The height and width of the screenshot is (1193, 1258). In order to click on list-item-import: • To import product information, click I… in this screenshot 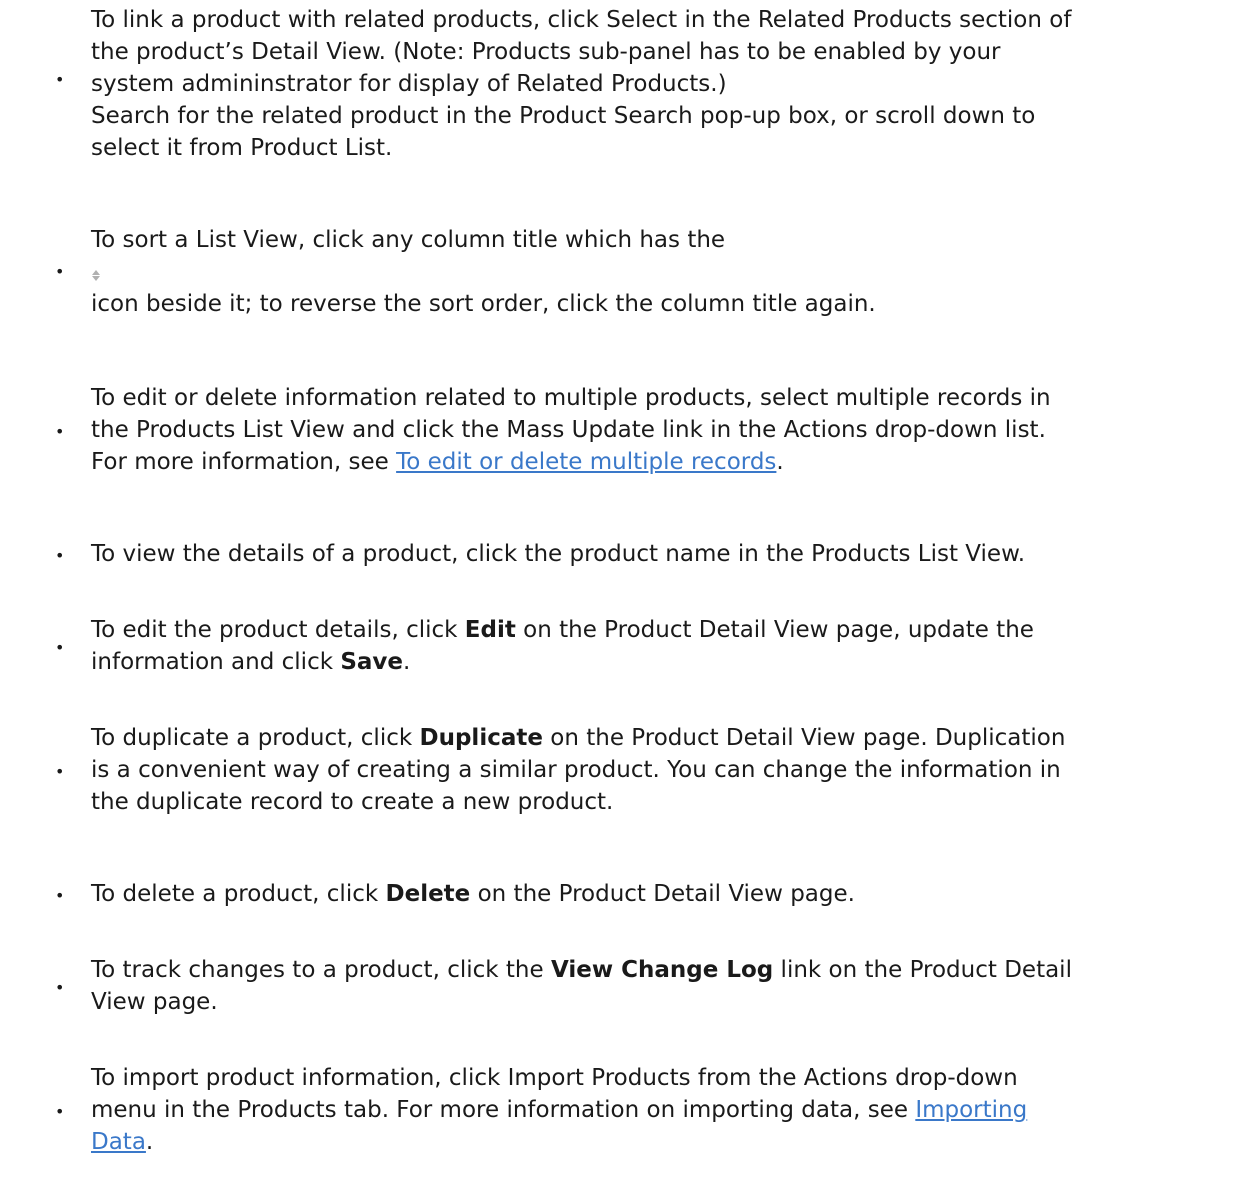, I will do `click(653, 1110)`.